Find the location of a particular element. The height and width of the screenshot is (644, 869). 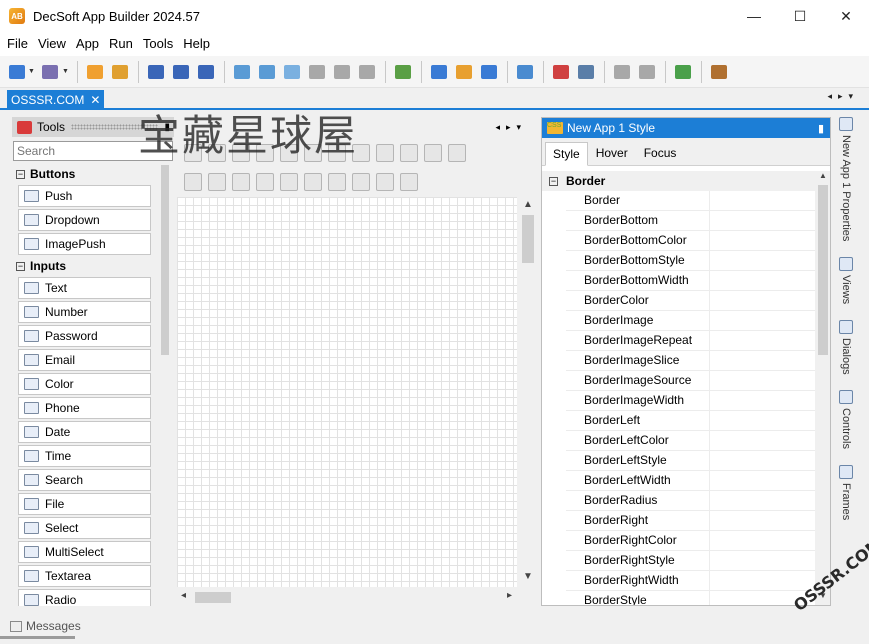

tab-focus: Focus is located at coordinates (660, 153).